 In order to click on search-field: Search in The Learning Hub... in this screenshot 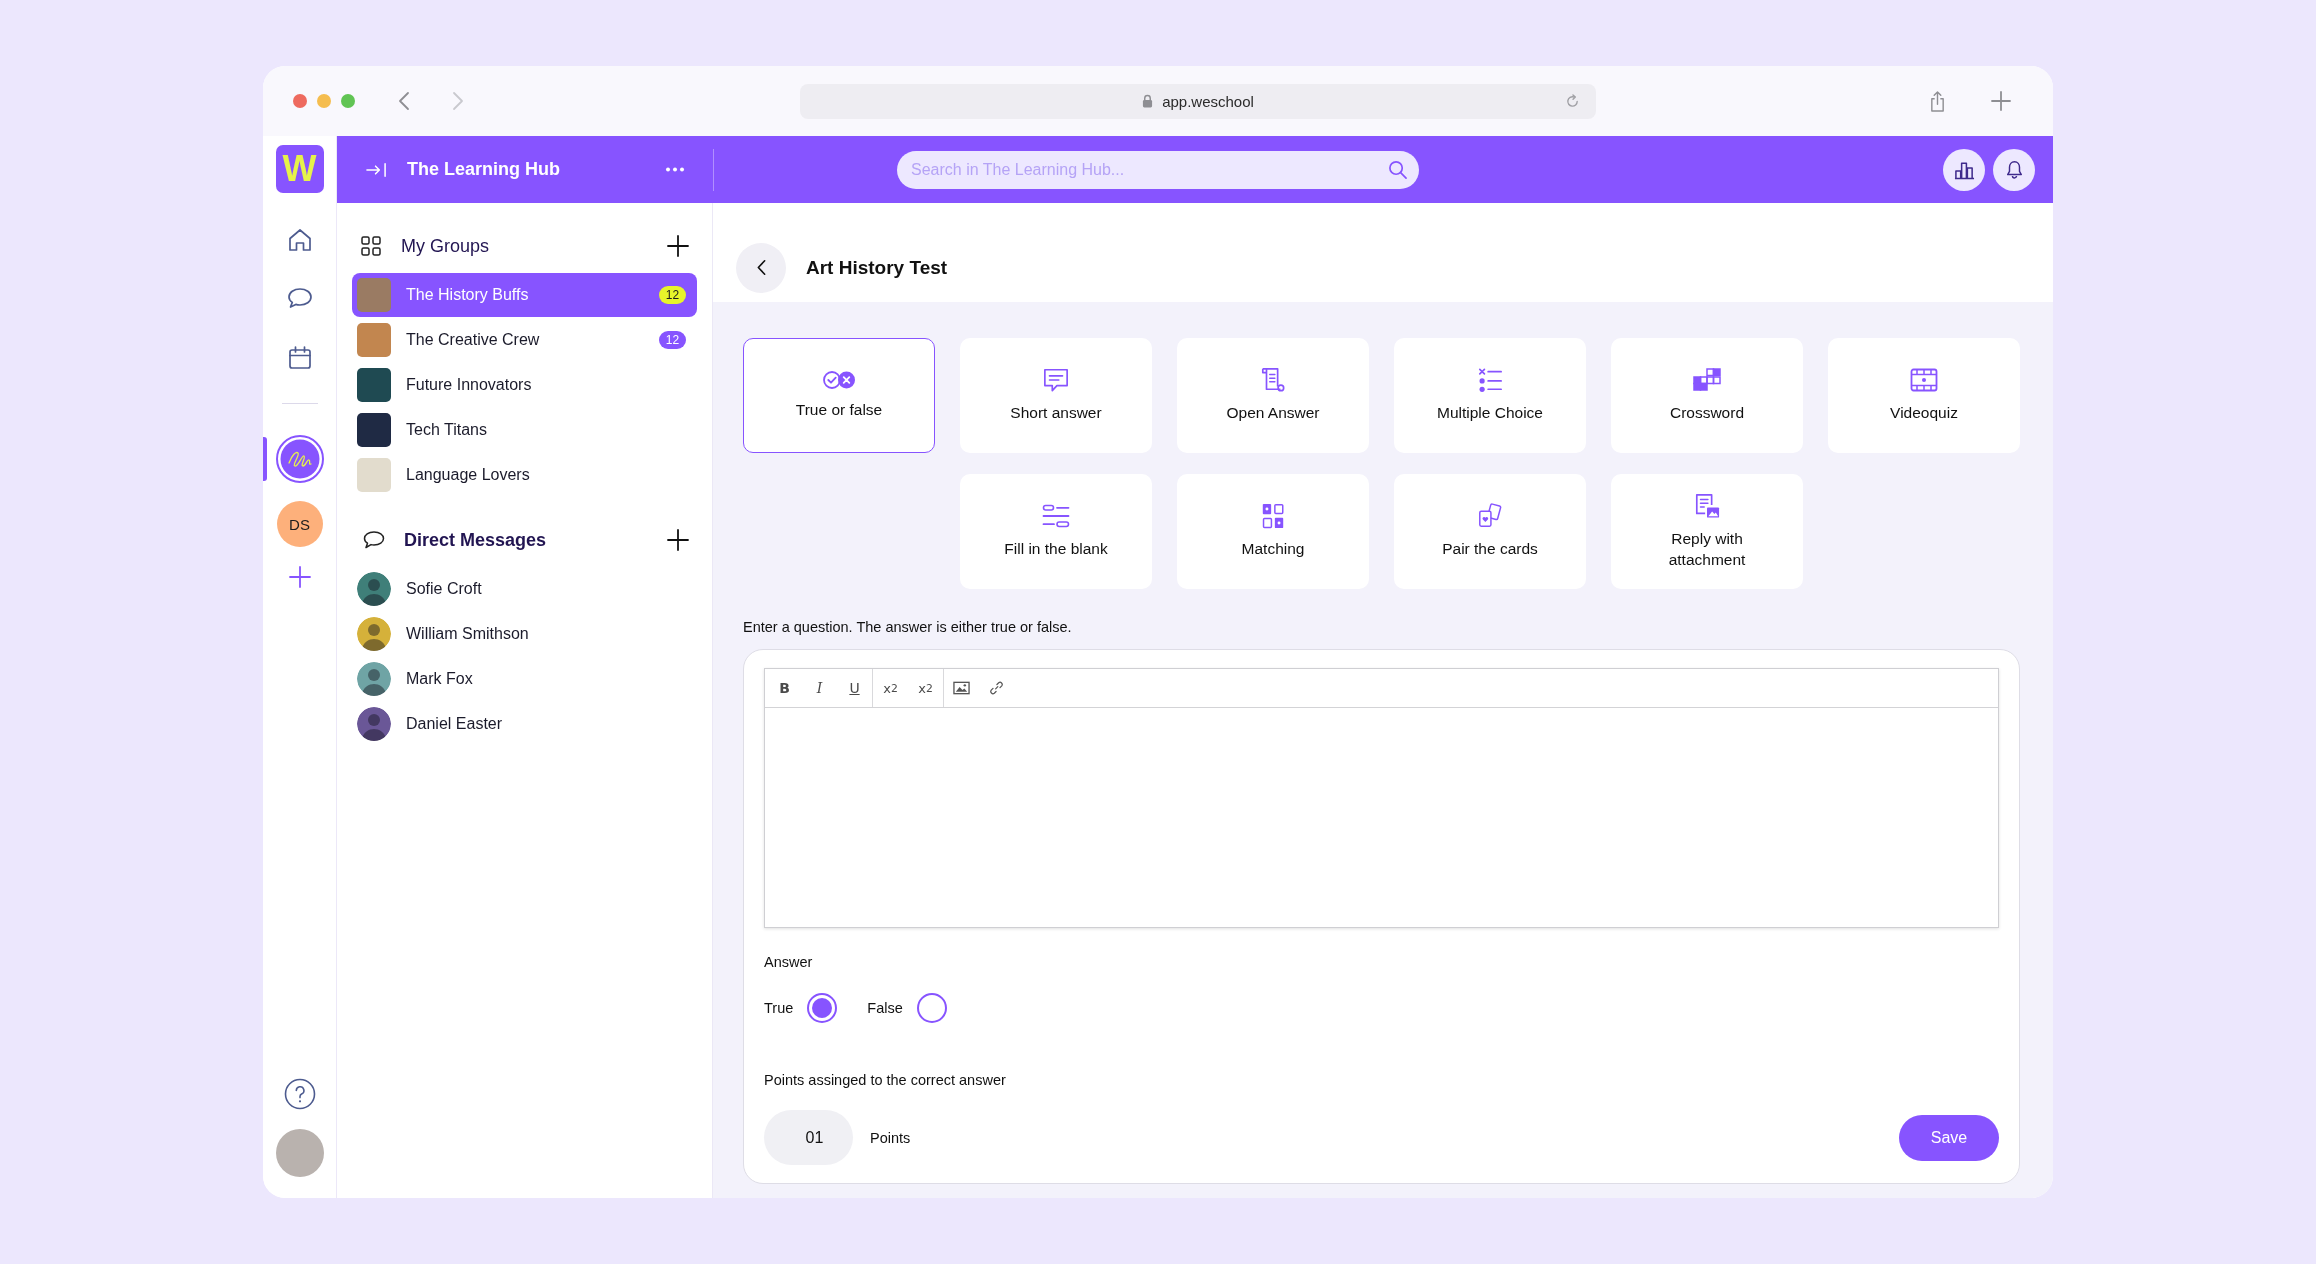, I will do `click(1158, 169)`.